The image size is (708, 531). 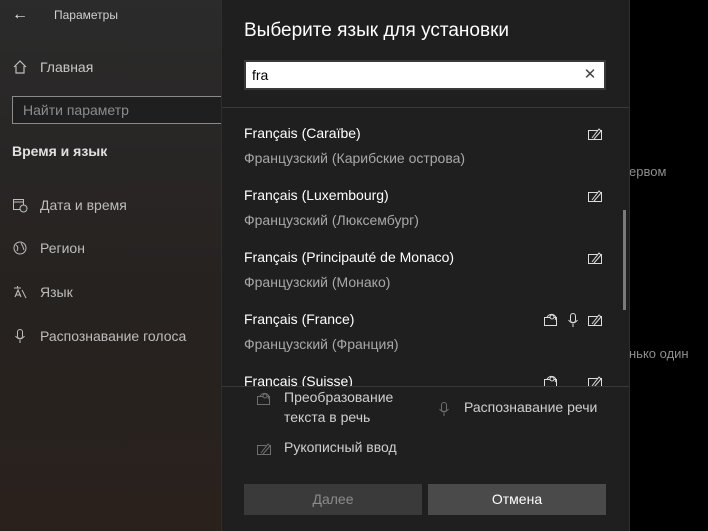 What do you see at coordinates (648, 171) in the screenshot?
I see `background-text: ервом` at bounding box center [648, 171].